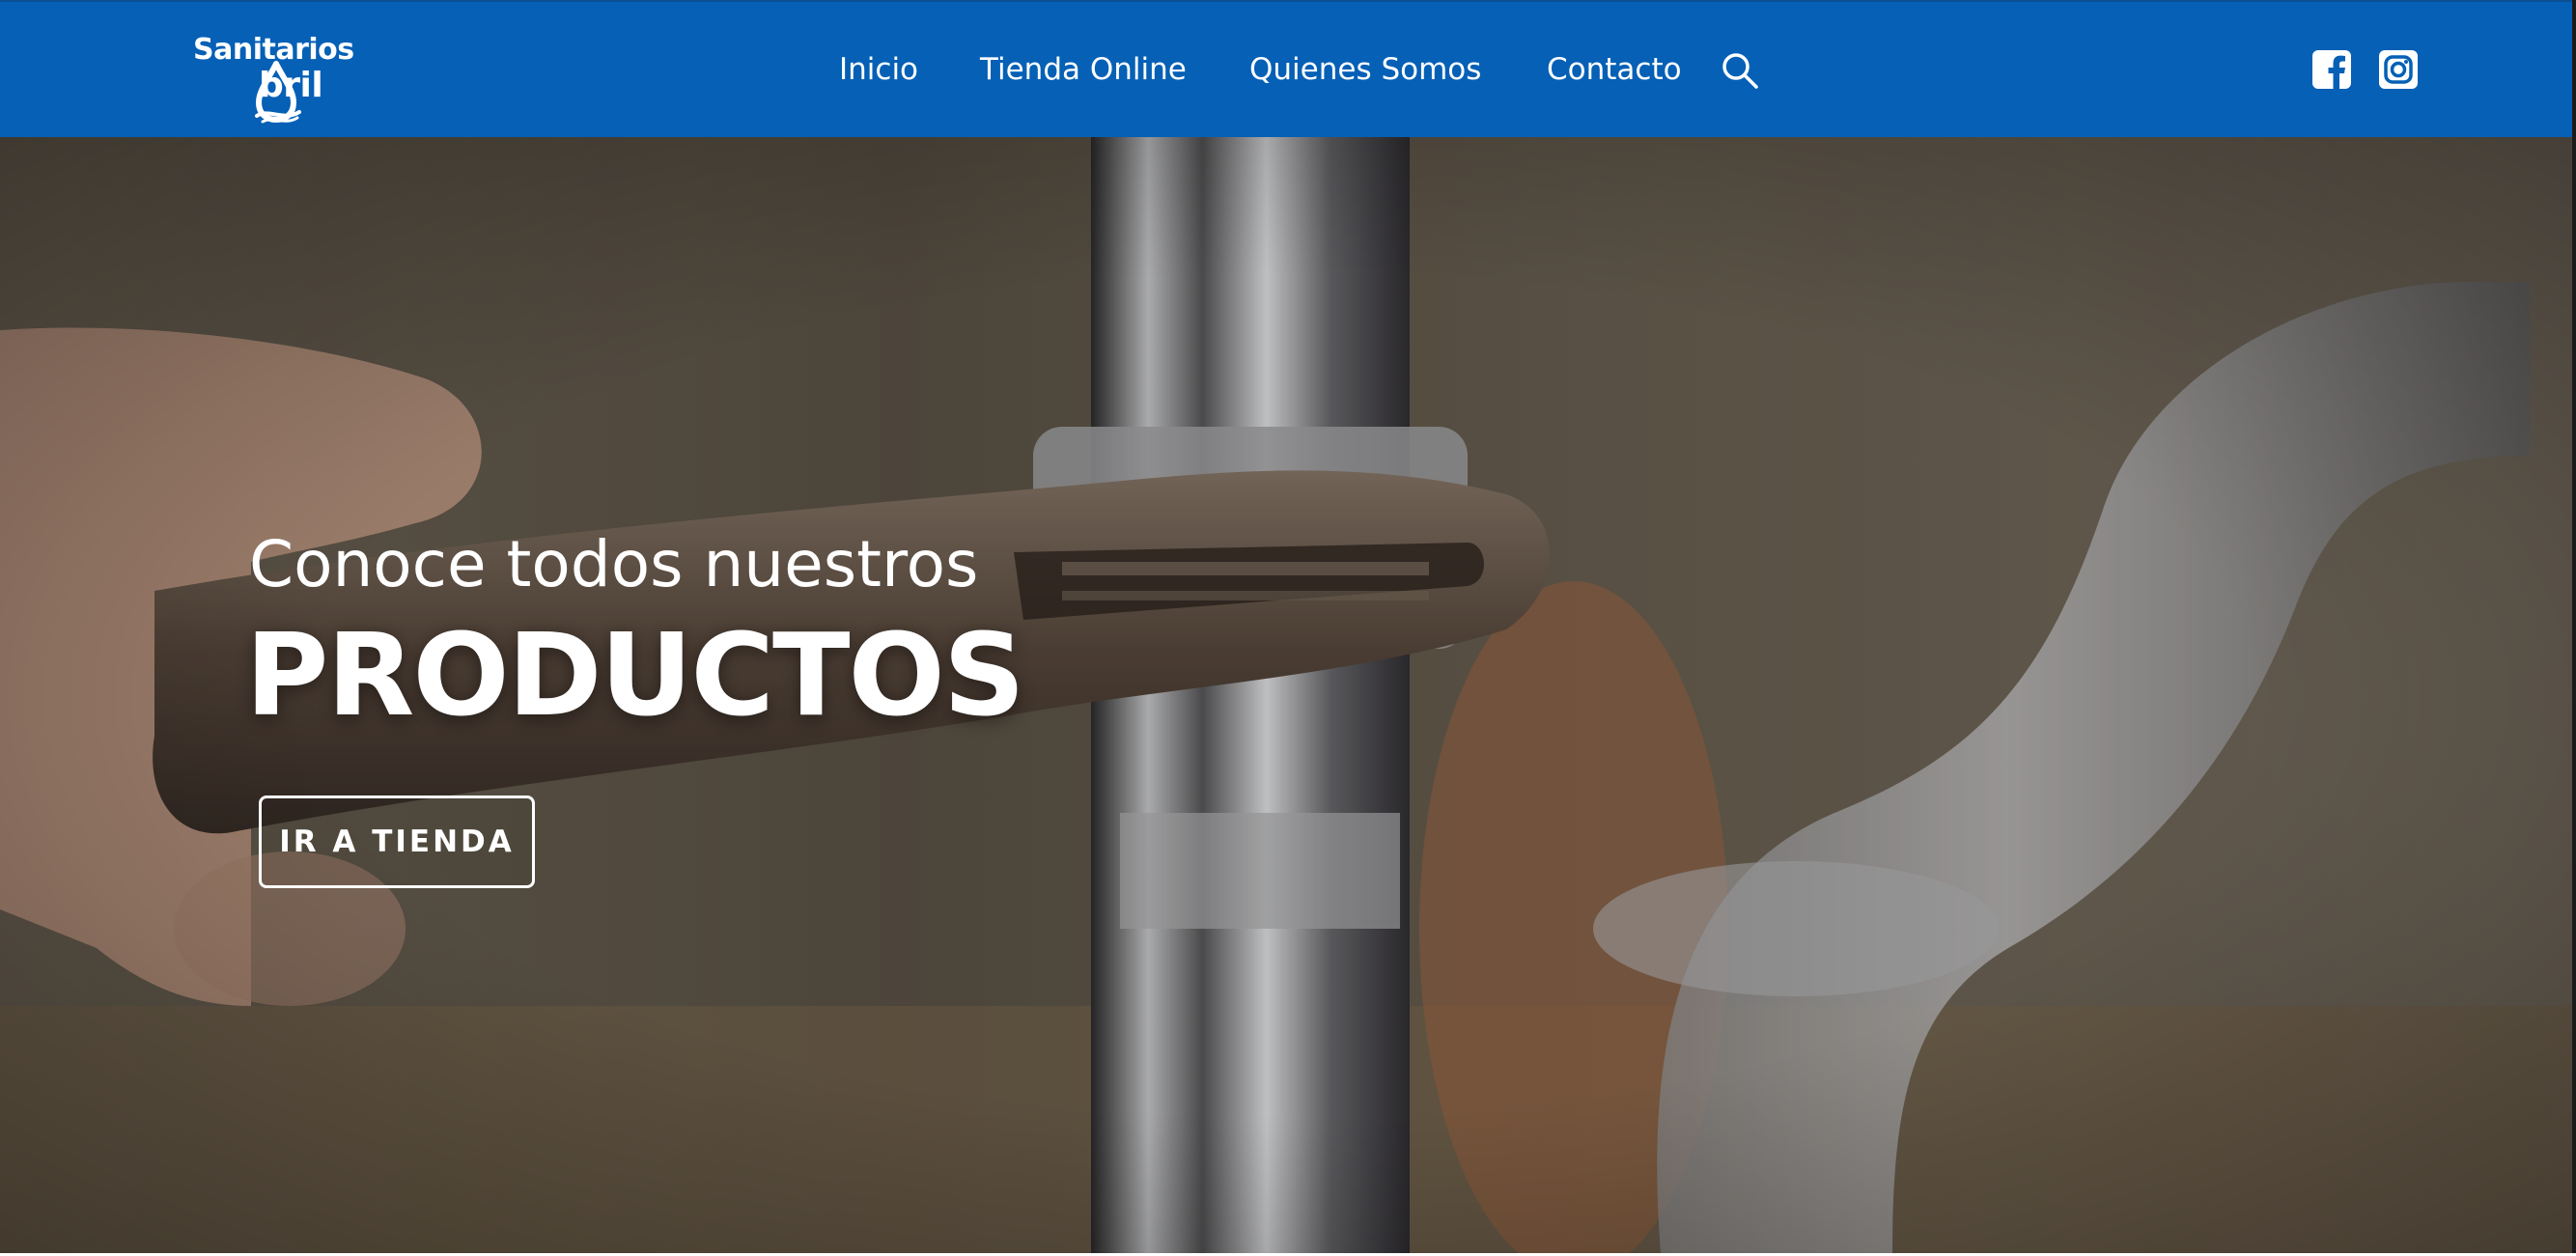 This screenshot has height=1256, width=2576. I want to click on window-right-edge, so click(2574, 628).